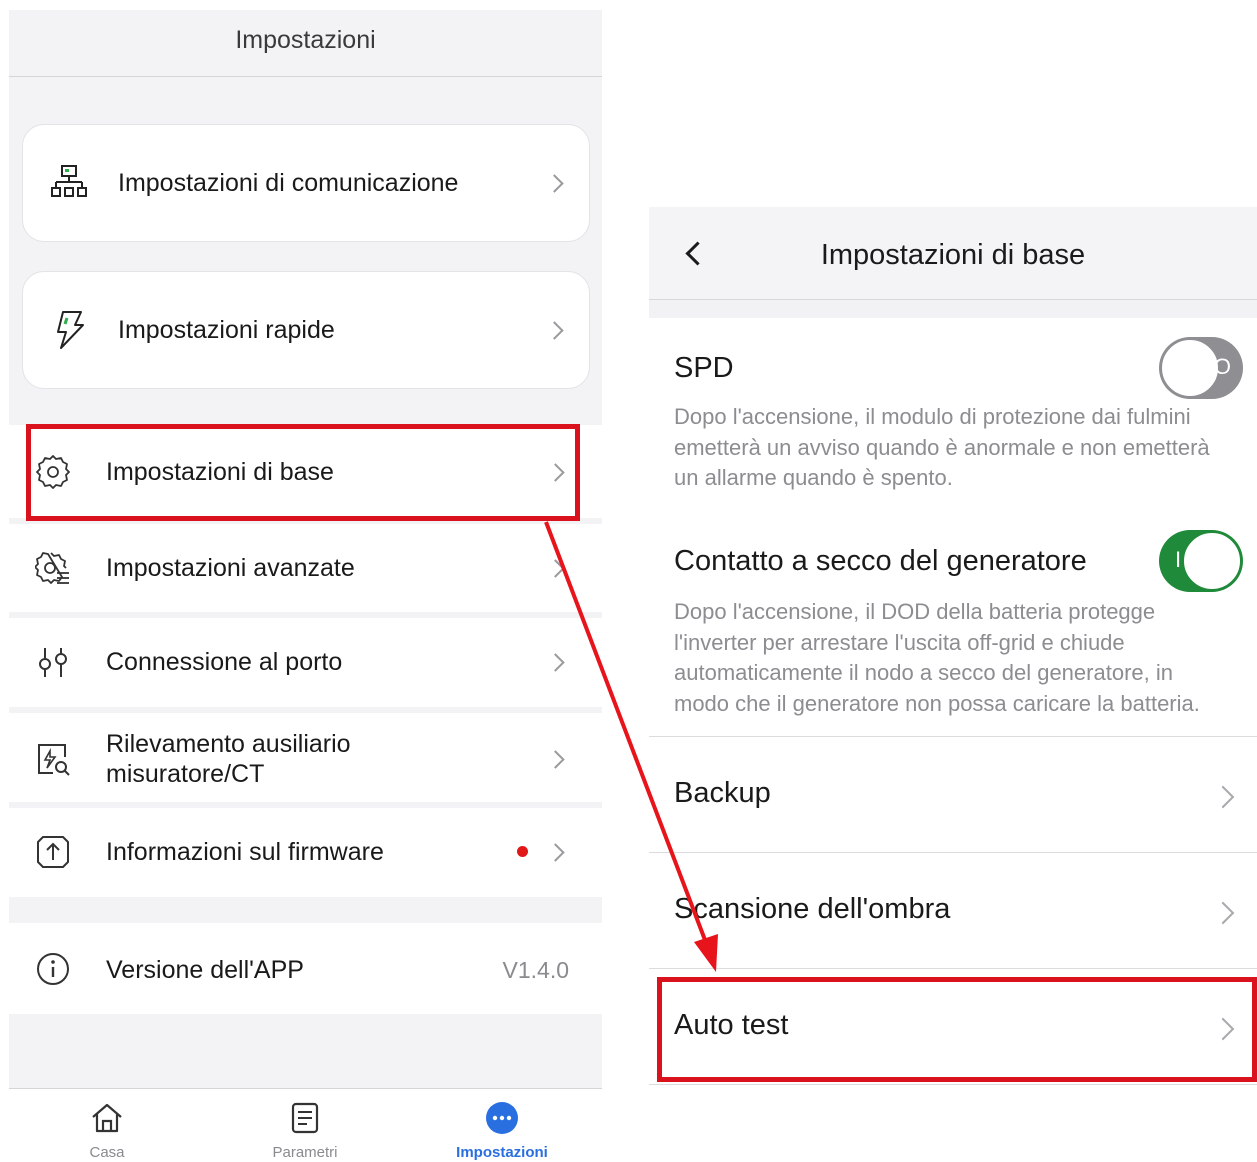 The height and width of the screenshot is (1162, 1257). I want to click on page-title: Impostazioni di base, so click(953, 255).